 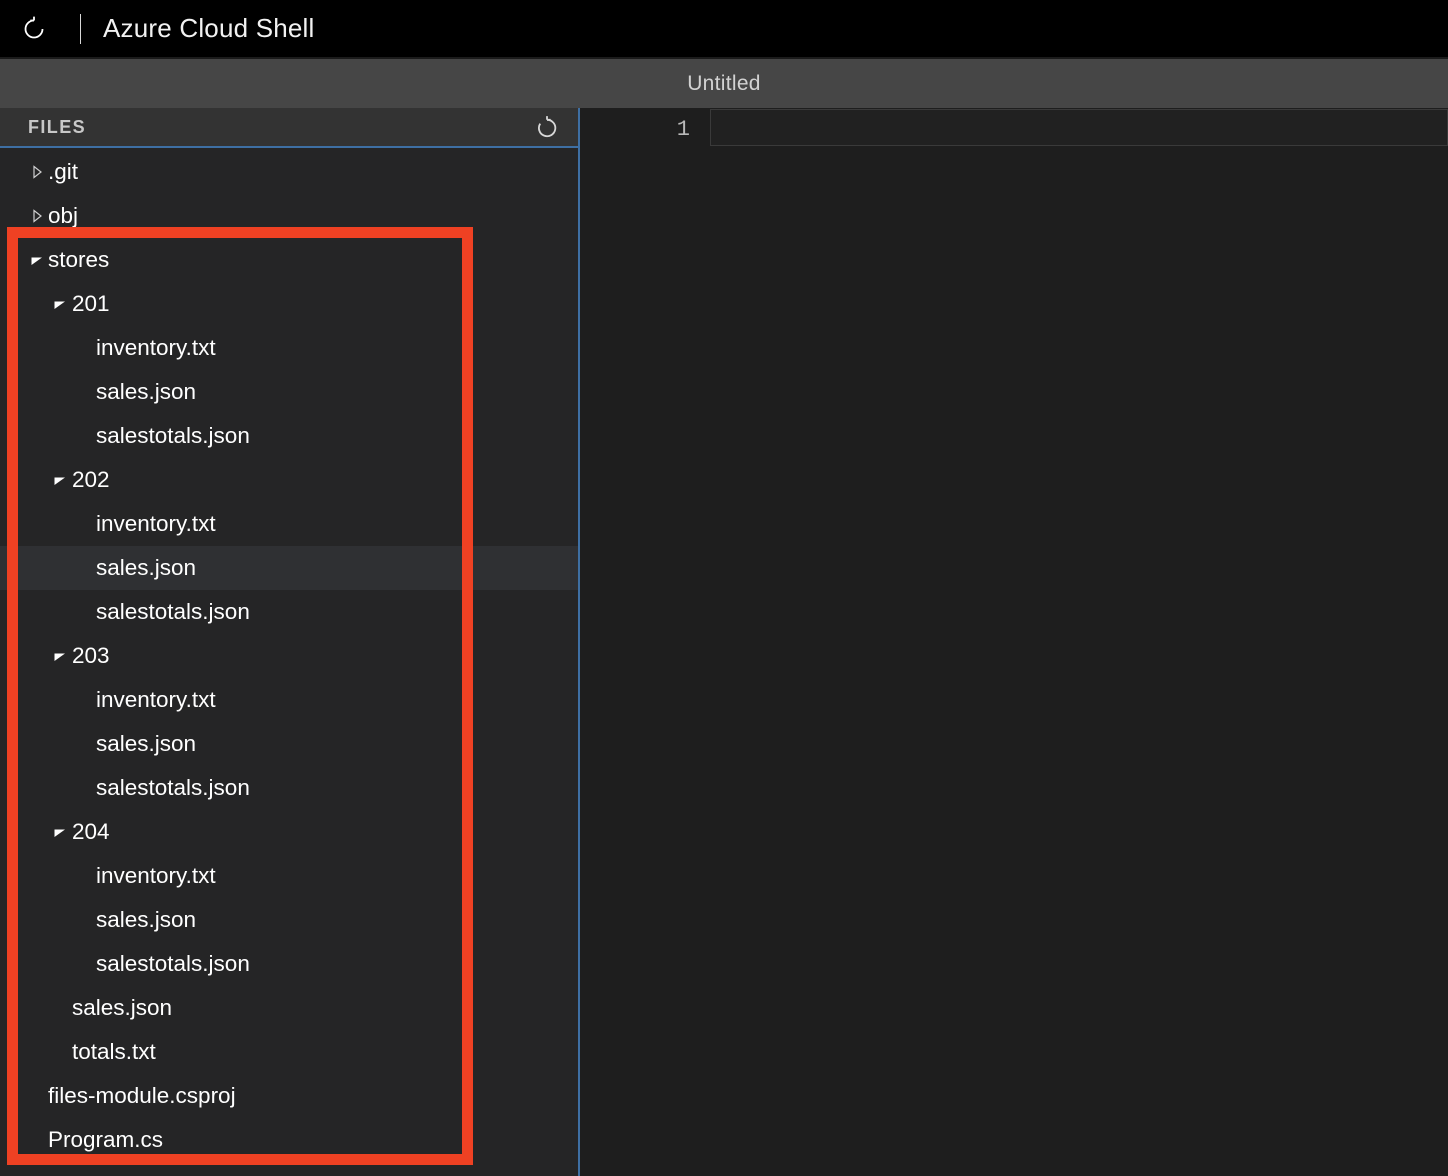 What do you see at coordinates (209, 28) in the screenshot?
I see `app-title: Azure Cloud Shell` at bounding box center [209, 28].